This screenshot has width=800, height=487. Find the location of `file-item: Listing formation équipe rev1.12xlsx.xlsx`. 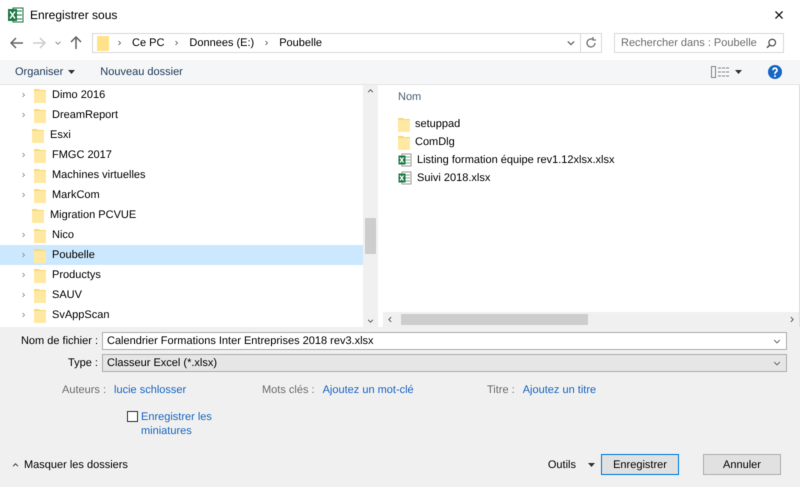

file-item: Listing formation équipe rev1.12xlsx.xlsx is located at coordinates (598, 160).